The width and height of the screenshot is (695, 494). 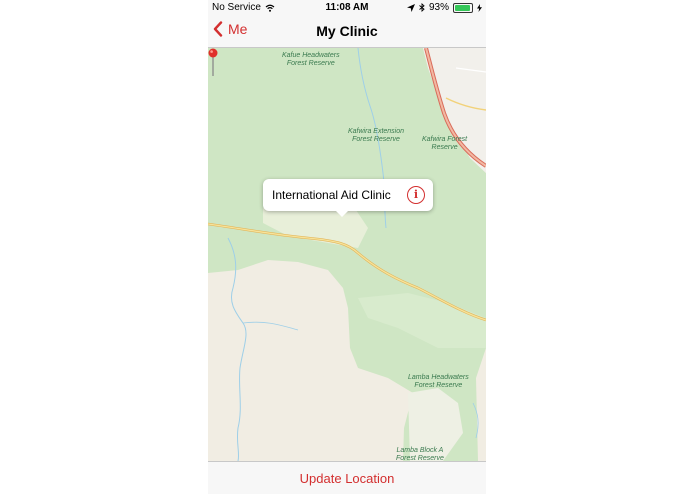 I want to click on map-label-lamba-headwaters: Lamba Headwaters Forest Reserve, so click(x=438, y=381).